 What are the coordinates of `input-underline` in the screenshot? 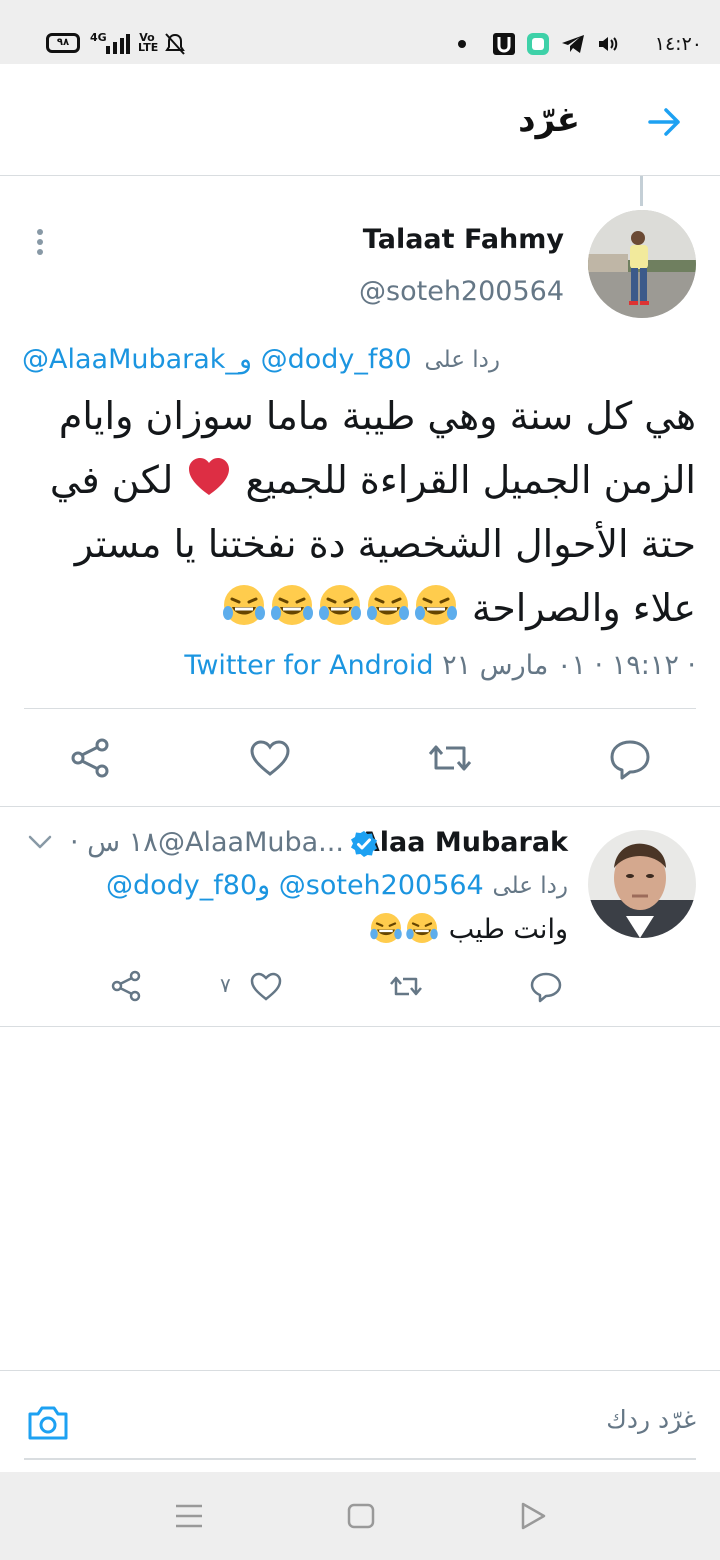 It's located at (360, 1459).